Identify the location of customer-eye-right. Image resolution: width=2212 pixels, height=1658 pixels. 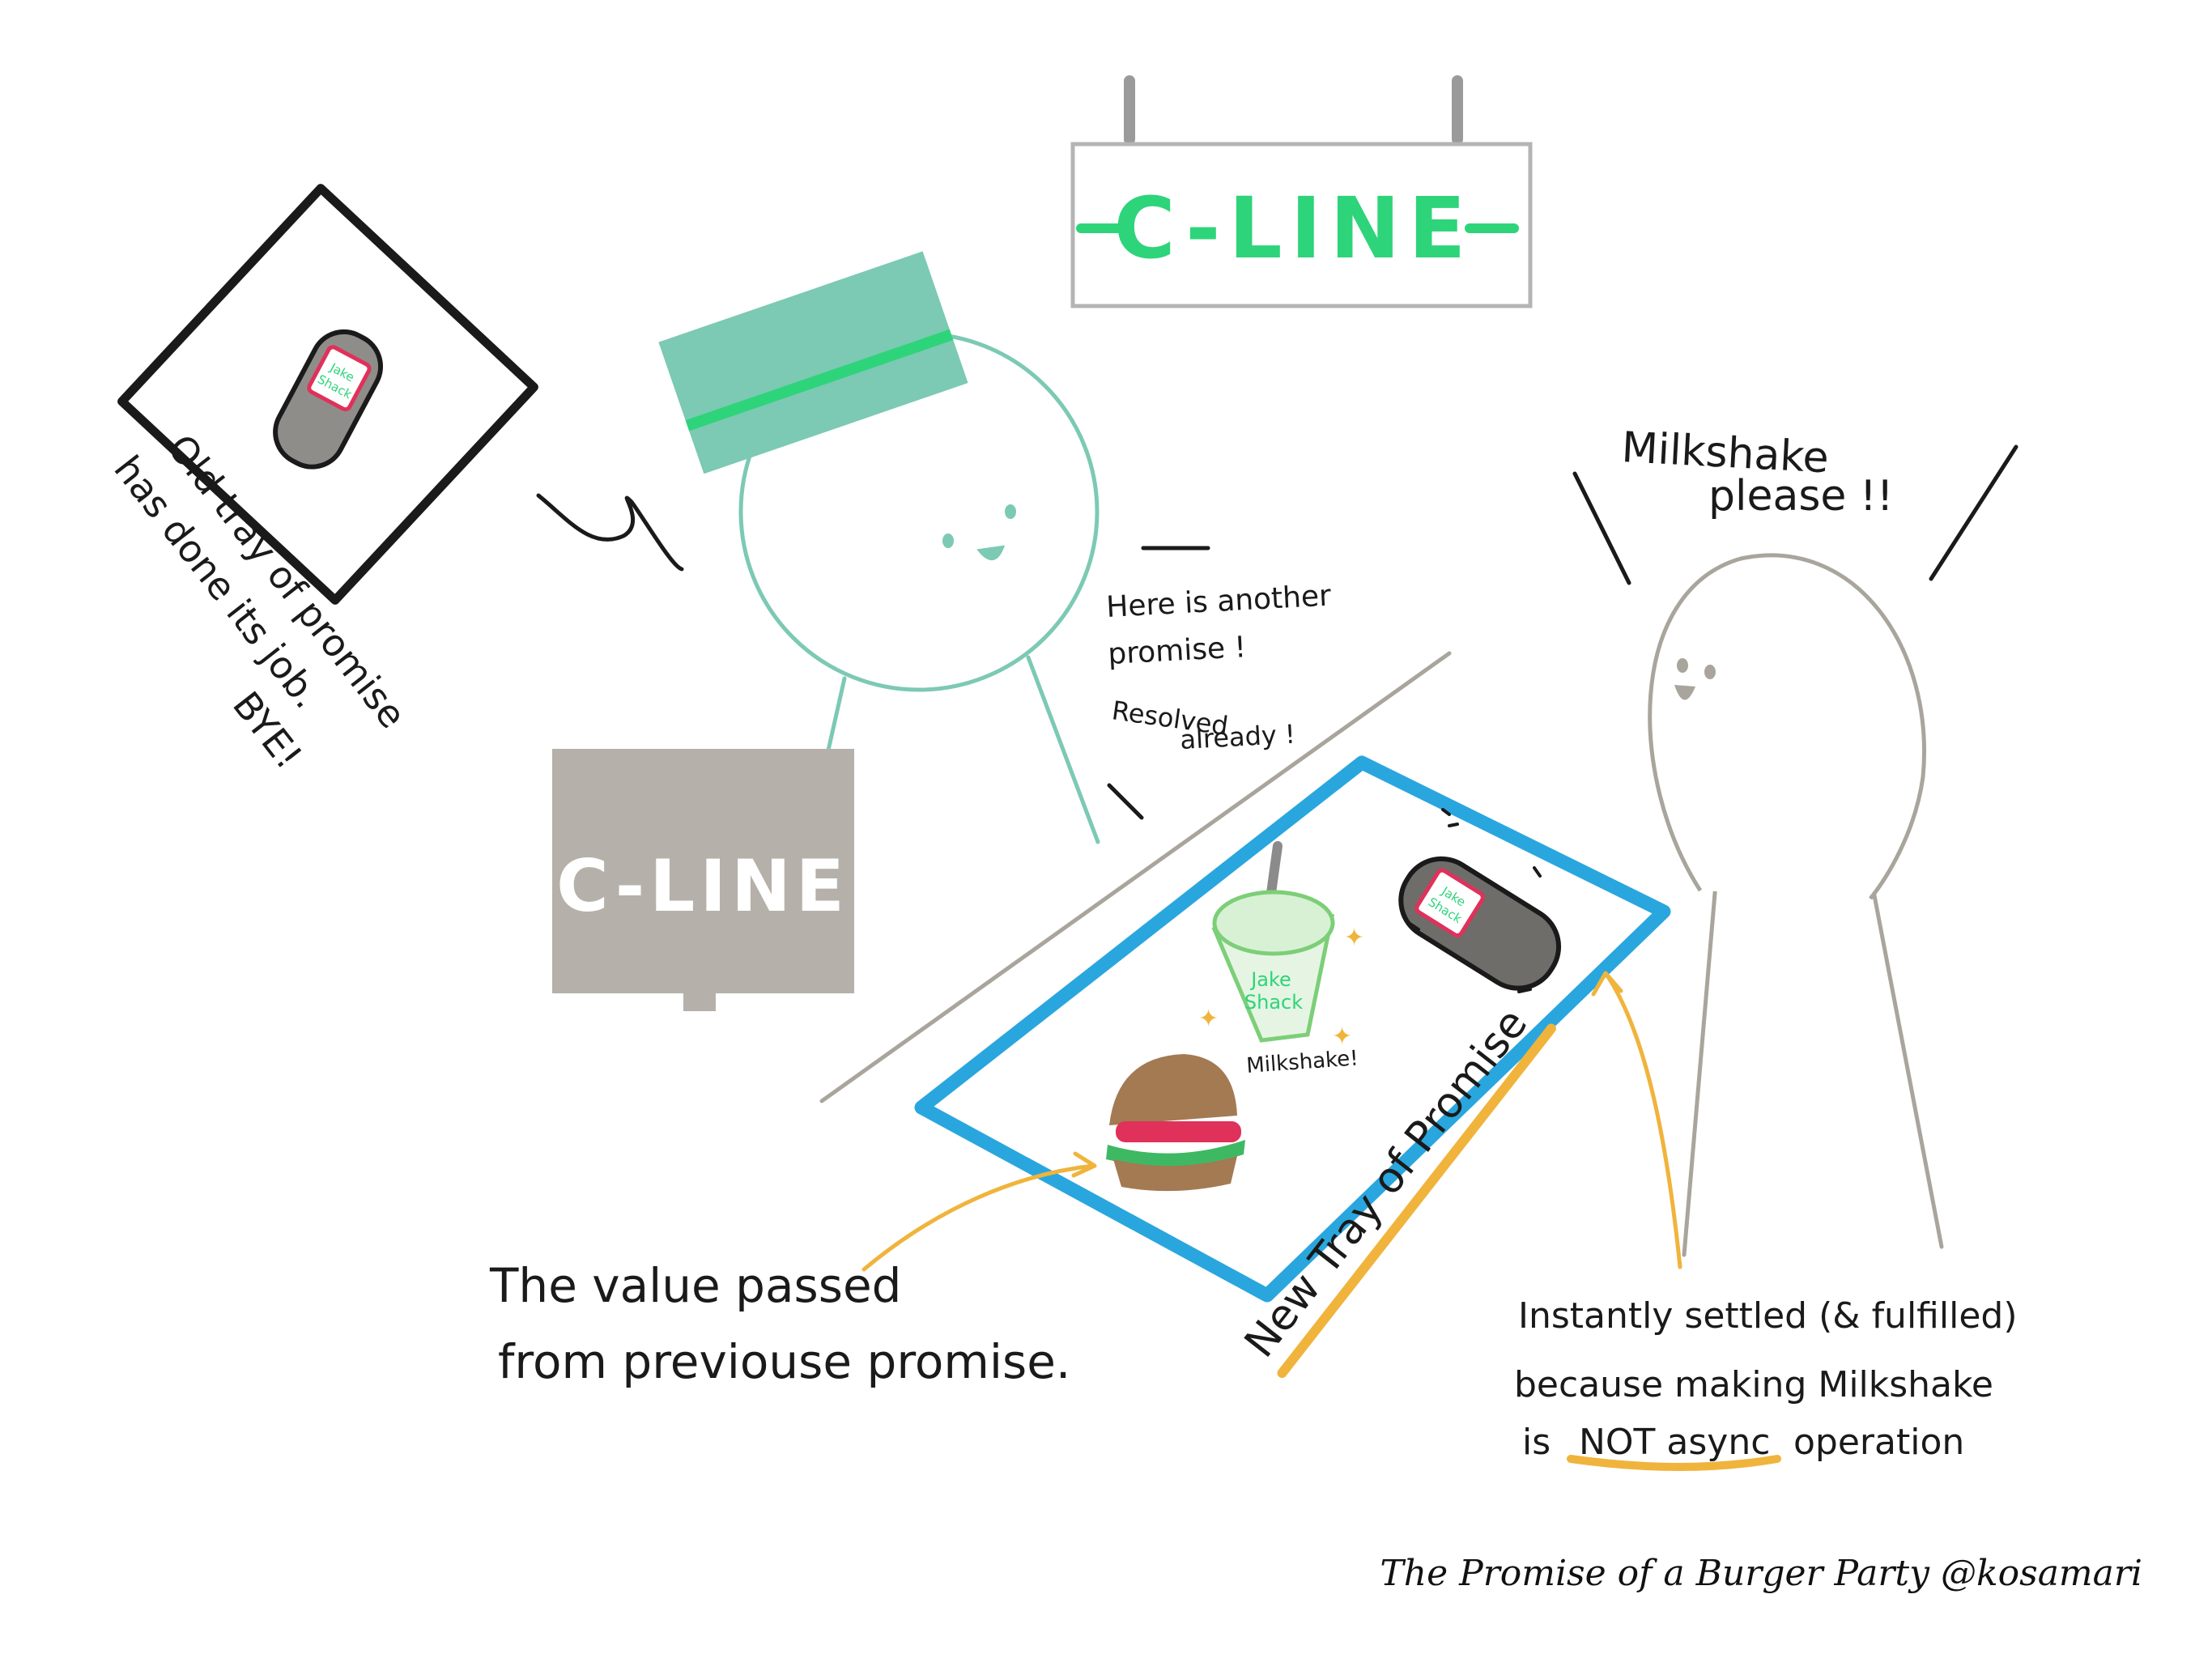
(1710, 672).